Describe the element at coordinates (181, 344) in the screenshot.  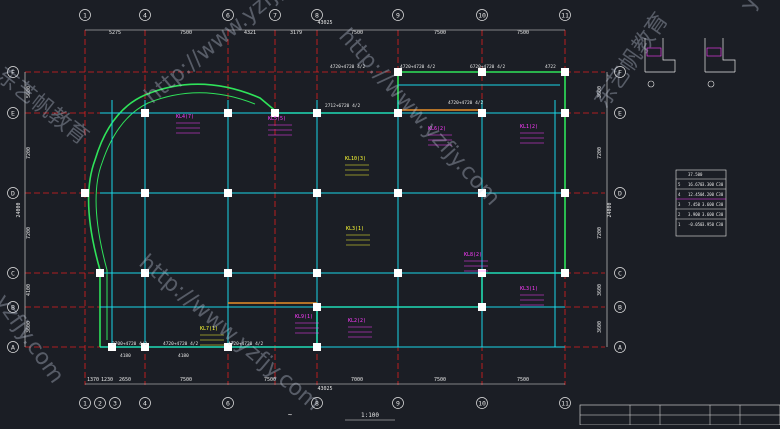
I see `beam-span-label-1: 4720+4720 4/2` at that location.